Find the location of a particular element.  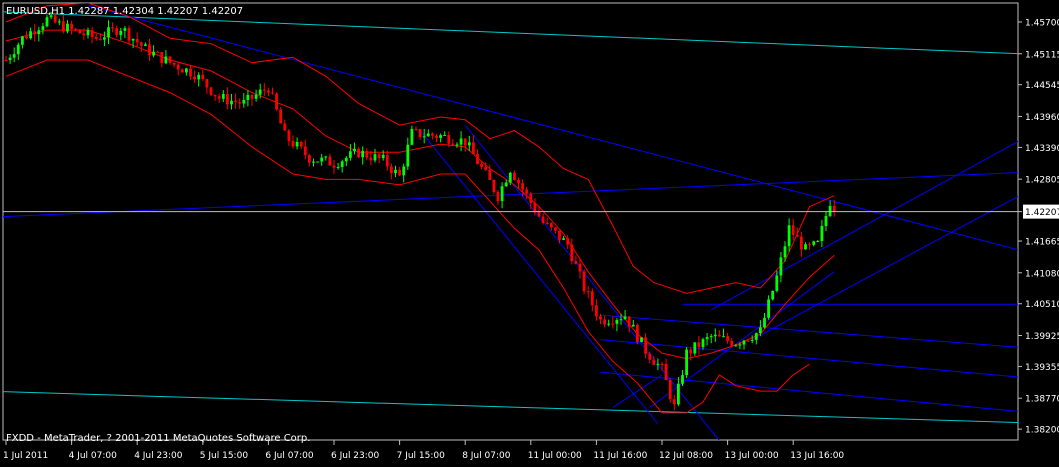

x-tick-label: 12 Jul 08:00 is located at coordinates (686, 456).